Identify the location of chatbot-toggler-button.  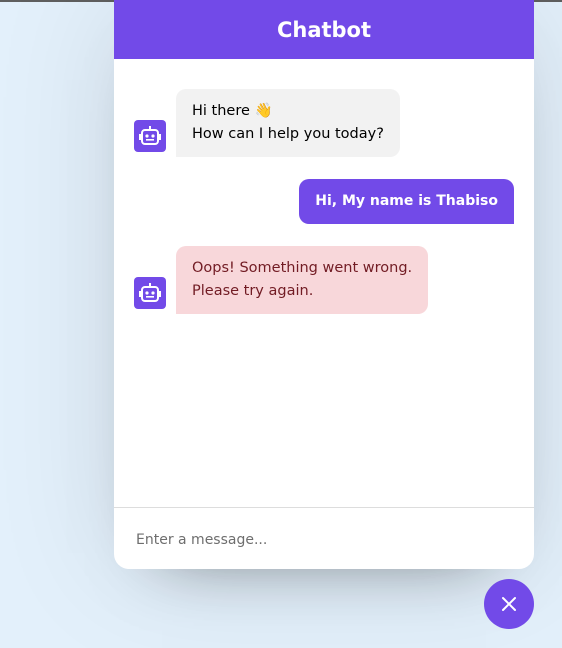
(509, 604).